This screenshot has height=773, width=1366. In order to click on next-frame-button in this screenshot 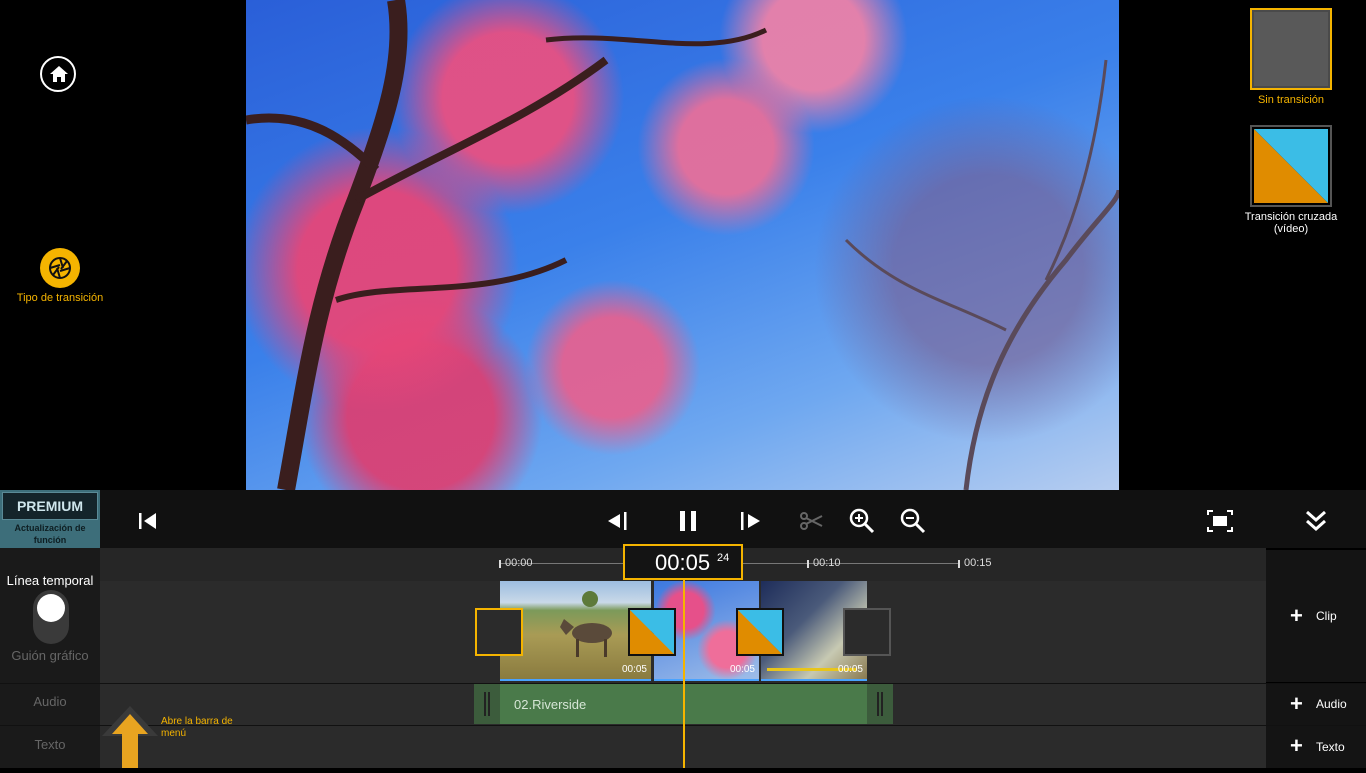, I will do `click(751, 521)`.